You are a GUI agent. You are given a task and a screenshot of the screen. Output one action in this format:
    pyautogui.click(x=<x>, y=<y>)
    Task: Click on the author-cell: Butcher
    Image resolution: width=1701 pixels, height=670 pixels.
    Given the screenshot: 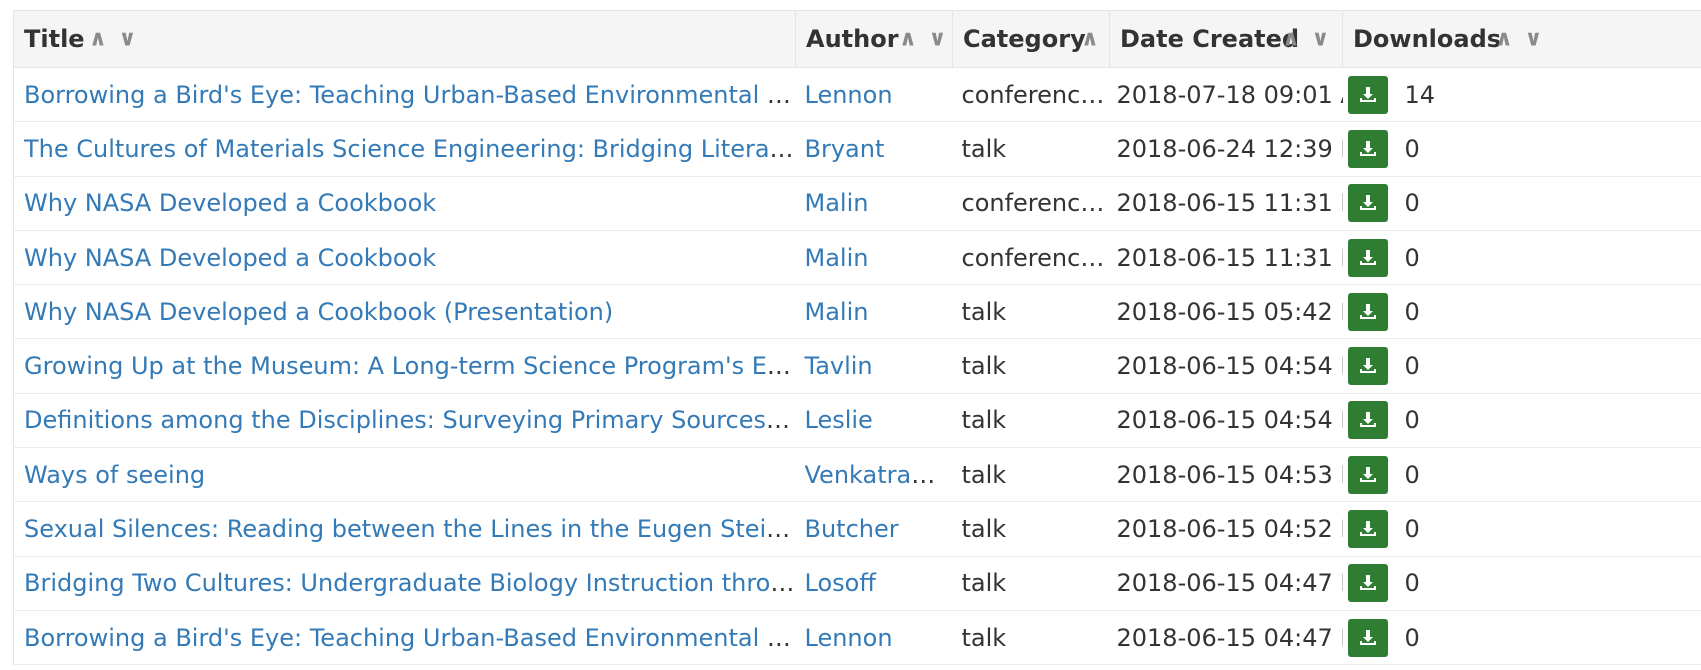 What is the action you would take?
    pyautogui.click(x=874, y=529)
    